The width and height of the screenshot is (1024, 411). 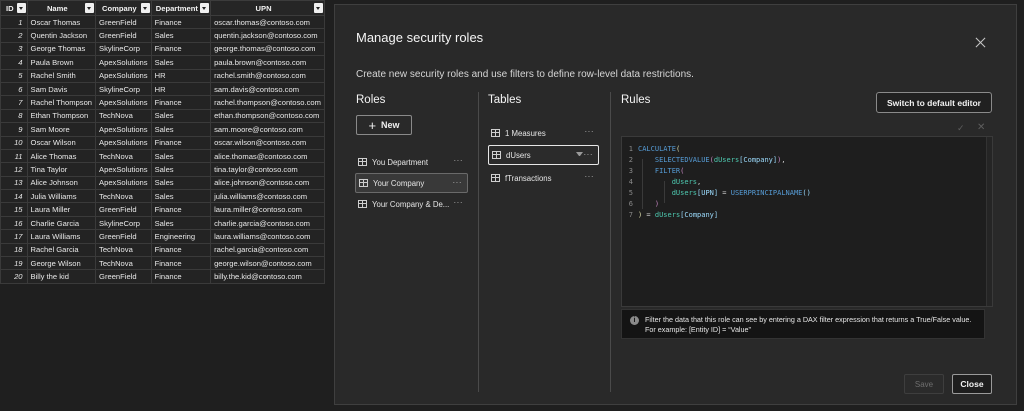 I want to click on table-cell: Paula Brown, so click(x=61, y=62).